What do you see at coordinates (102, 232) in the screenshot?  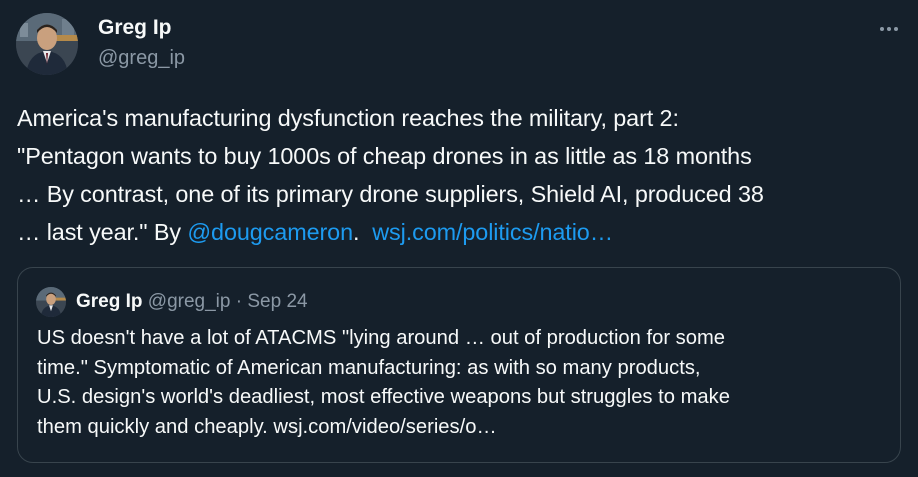 I see `tweet-text-segment: … last year." By` at bounding box center [102, 232].